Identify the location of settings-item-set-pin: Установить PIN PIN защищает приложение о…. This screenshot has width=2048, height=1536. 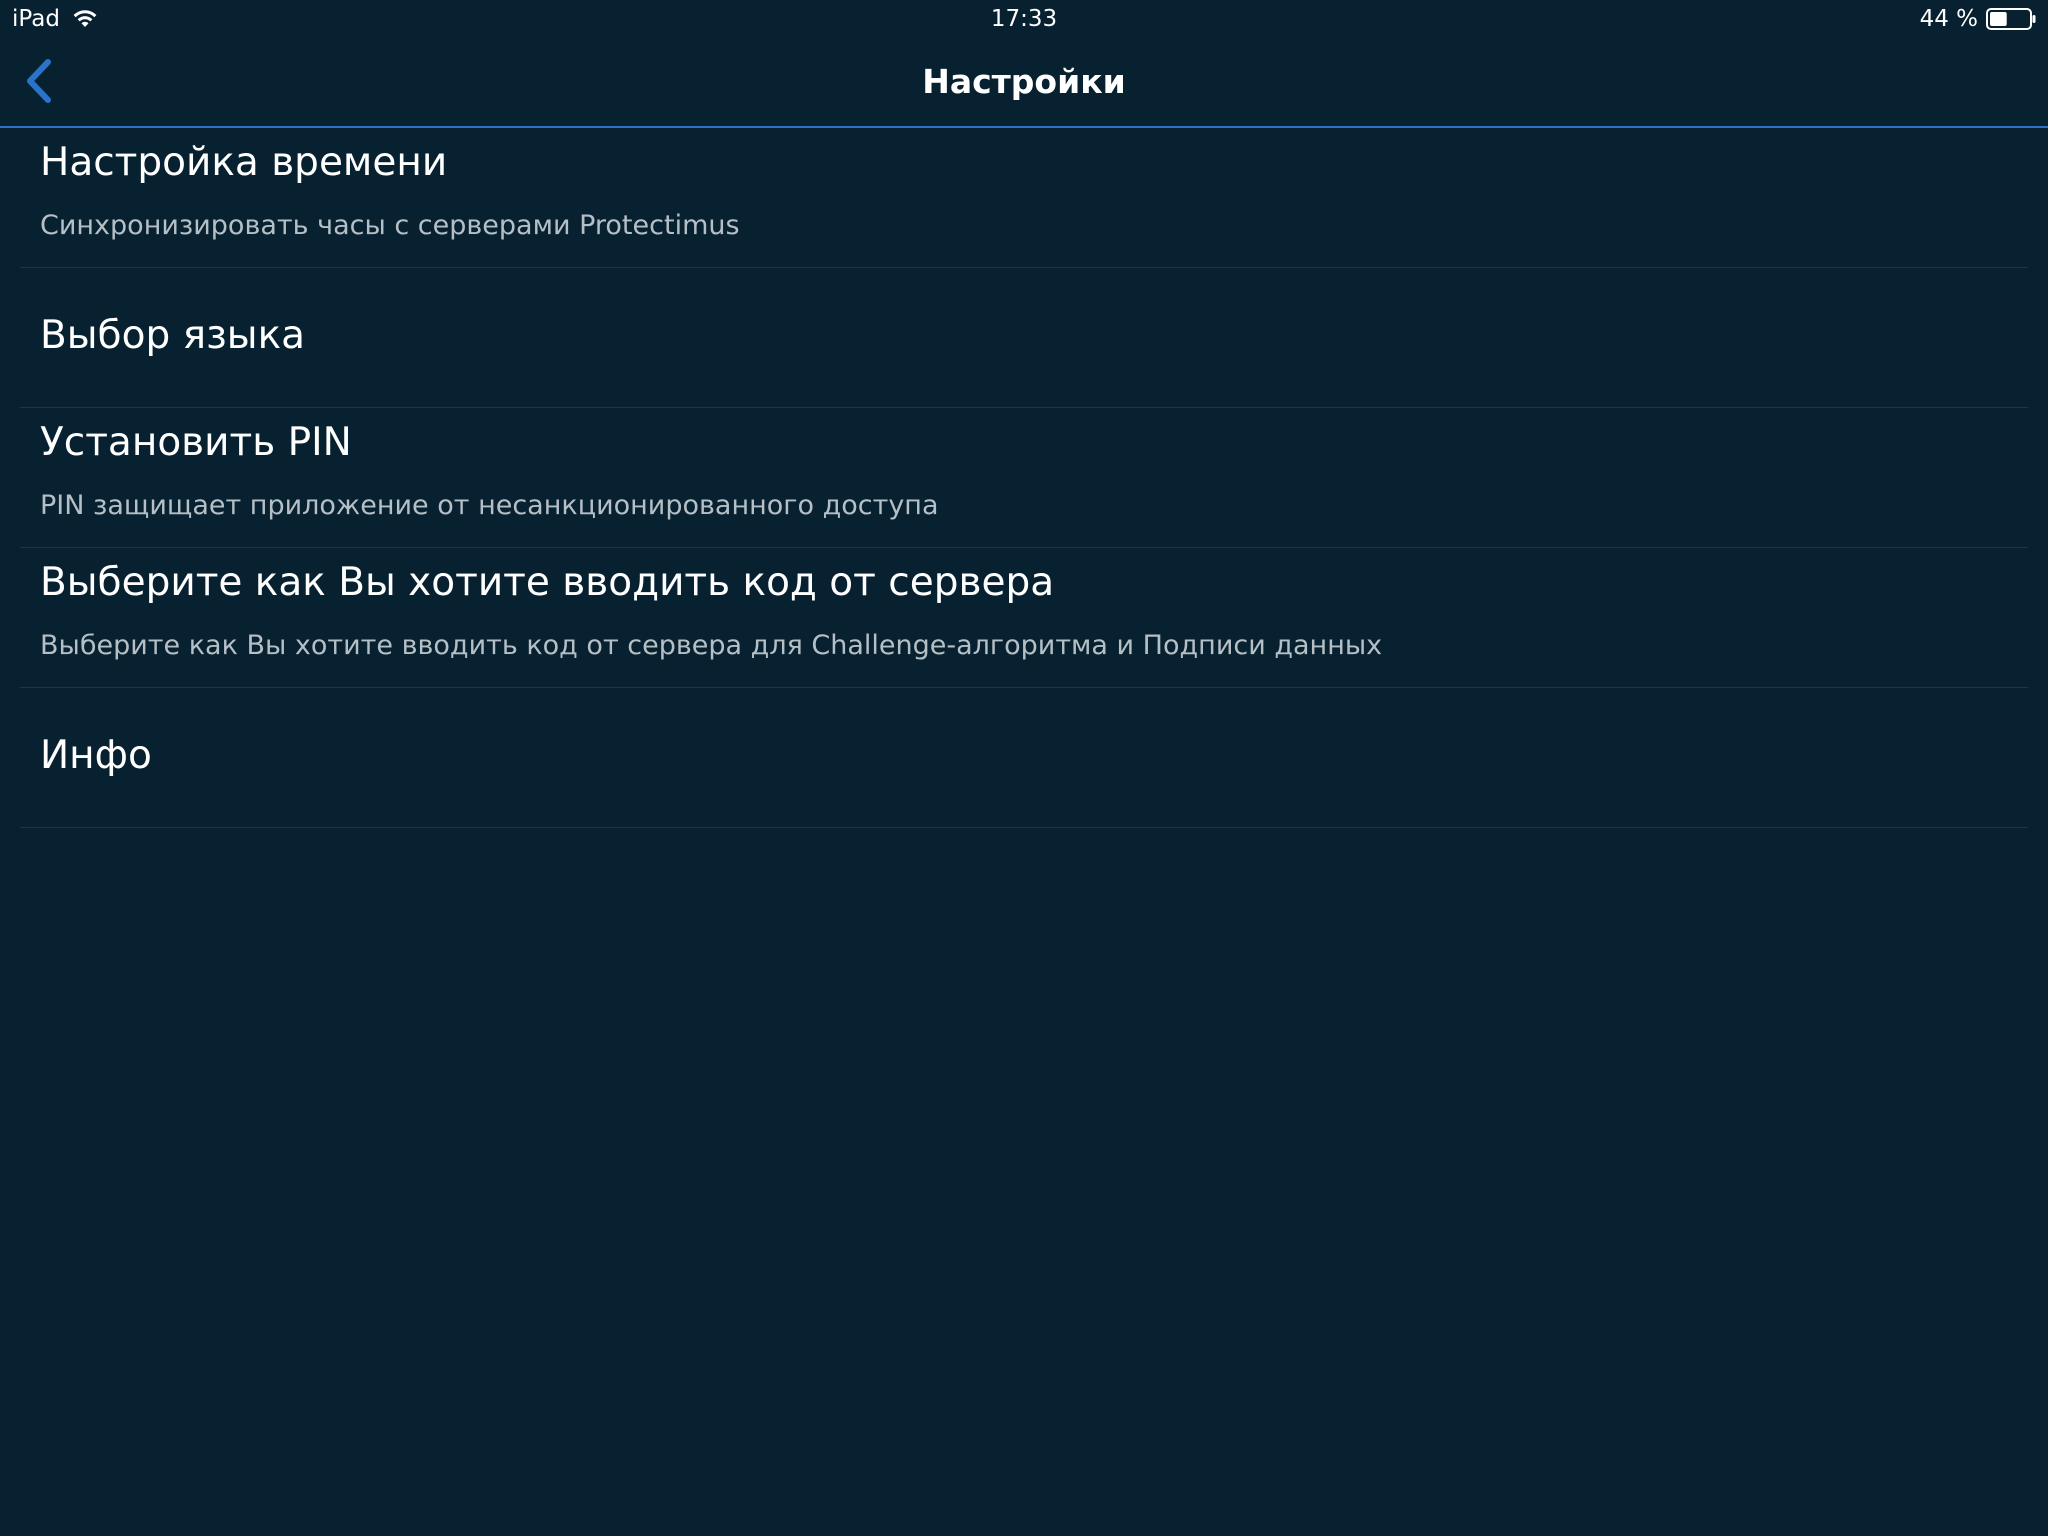
(1024, 478).